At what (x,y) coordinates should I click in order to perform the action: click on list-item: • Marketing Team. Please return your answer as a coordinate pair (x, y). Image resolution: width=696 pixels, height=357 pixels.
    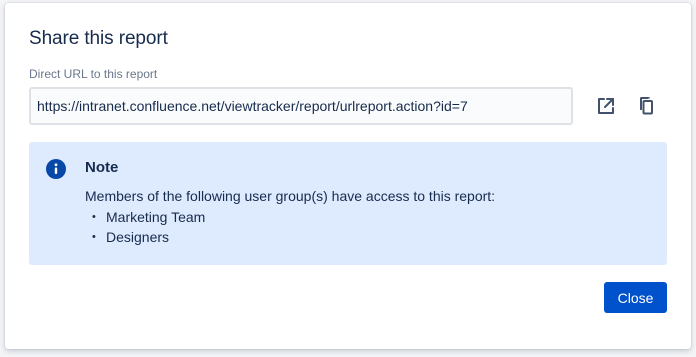
    Looking at the image, I should click on (145, 217).